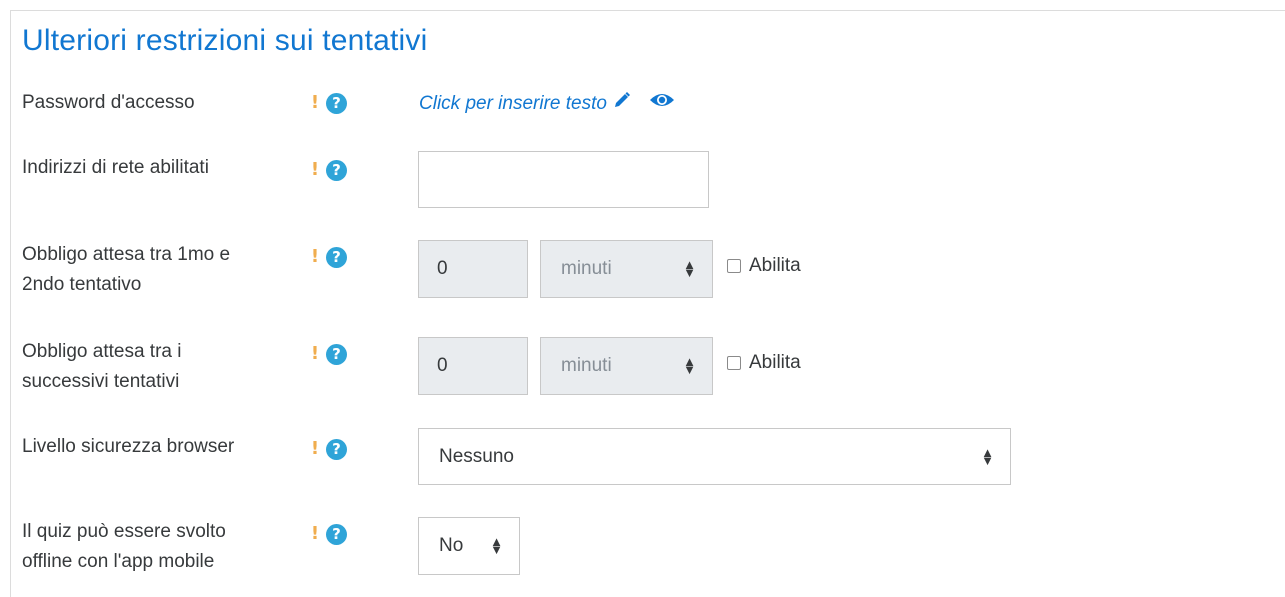 The image size is (1285, 597). I want to click on browser-security-value: Nessuno, so click(476, 456).